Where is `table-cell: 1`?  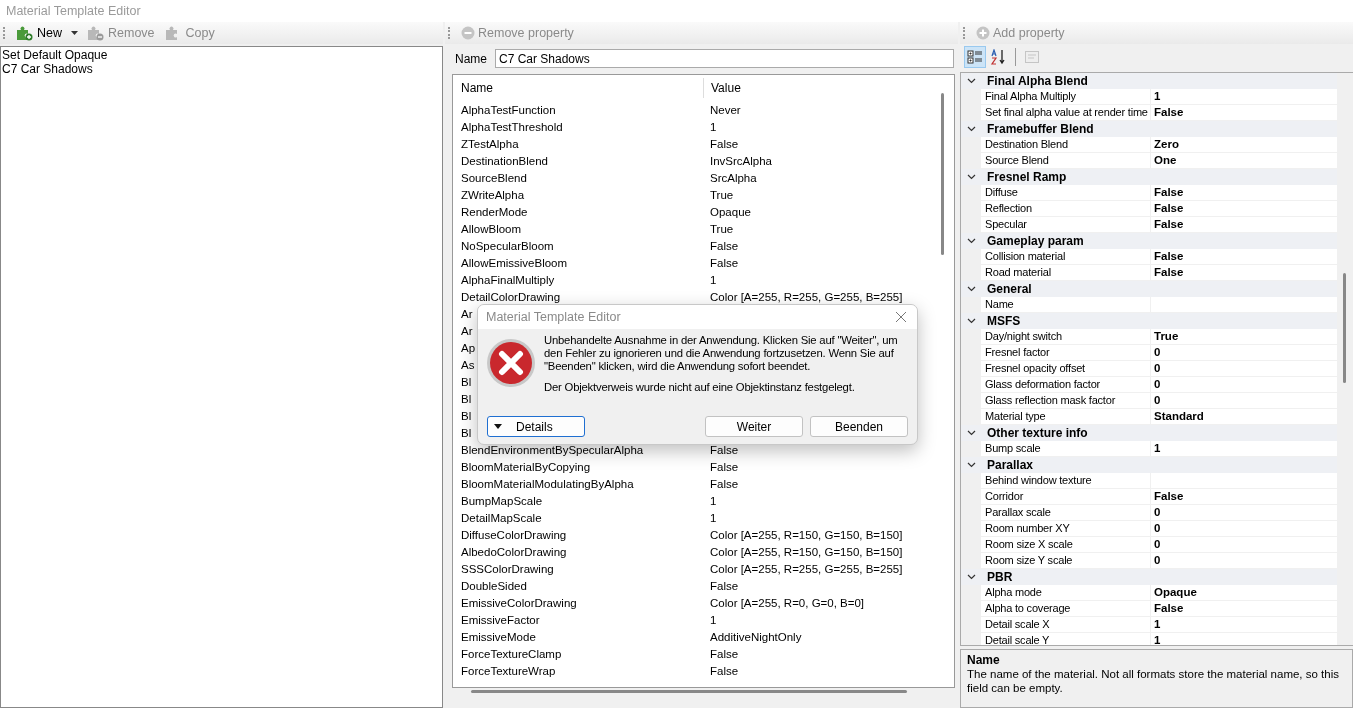
table-cell: 1 is located at coordinates (713, 279).